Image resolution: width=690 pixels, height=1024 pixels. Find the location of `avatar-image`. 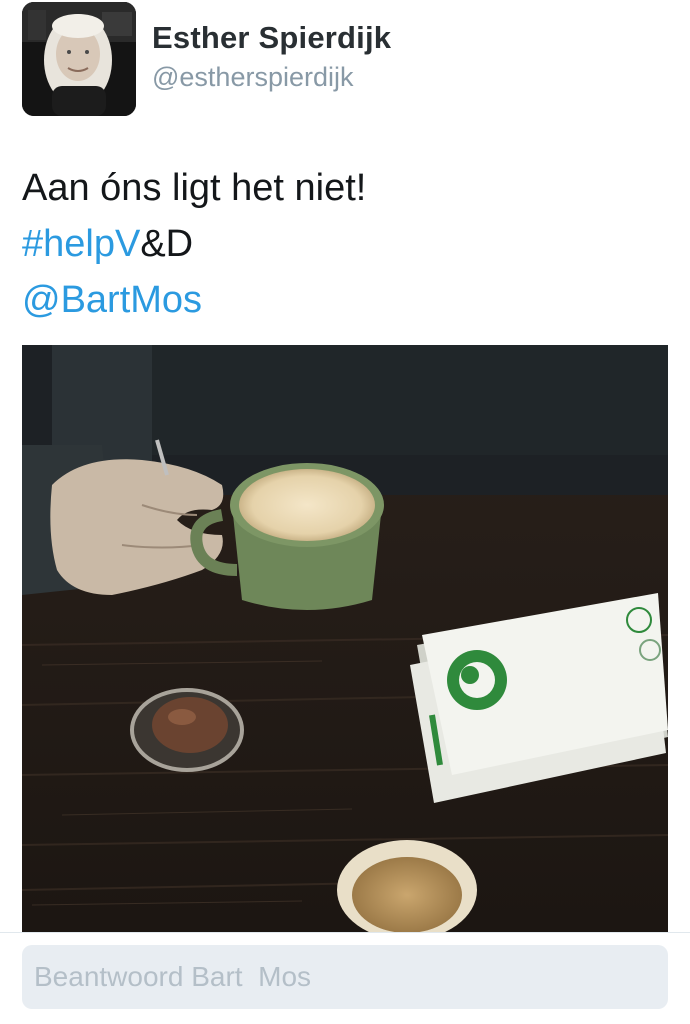

avatar-image is located at coordinates (79, 59).